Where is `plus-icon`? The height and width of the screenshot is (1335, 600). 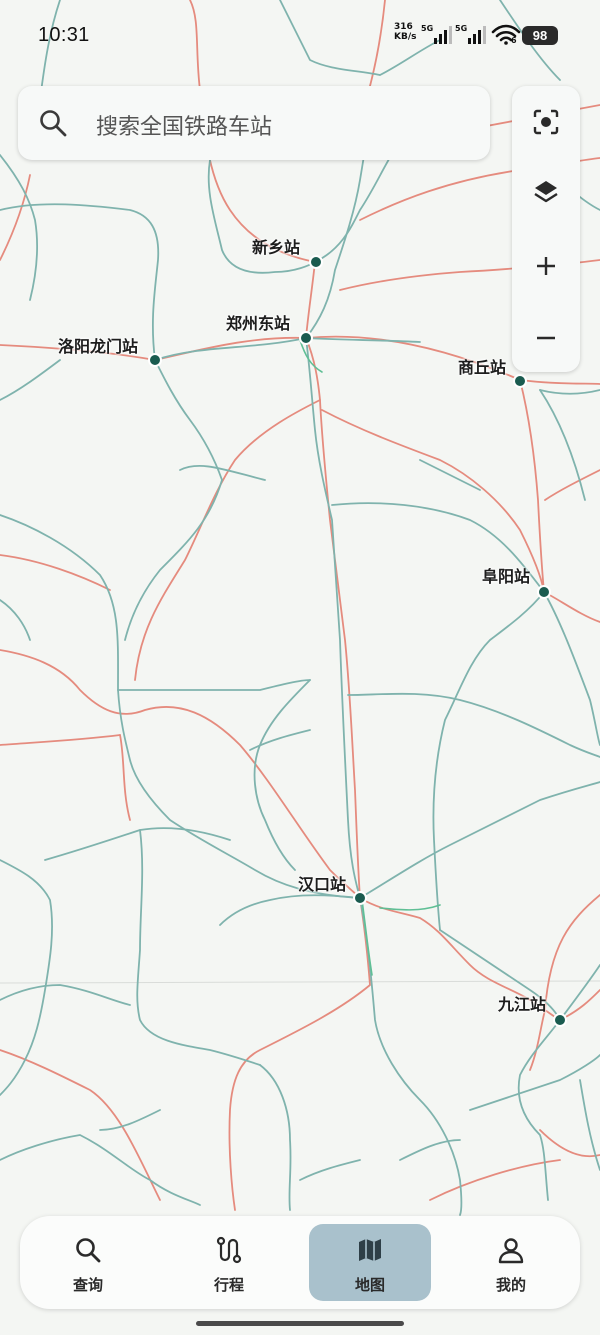 plus-icon is located at coordinates (546, 266).